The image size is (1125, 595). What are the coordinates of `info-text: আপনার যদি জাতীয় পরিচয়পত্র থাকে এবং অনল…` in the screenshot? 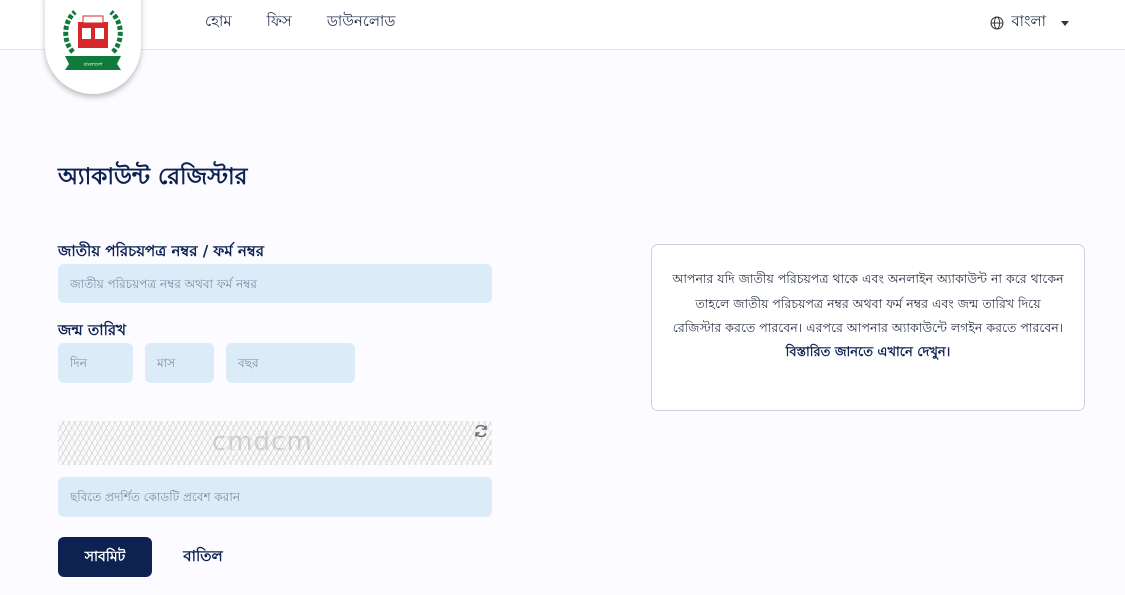 It's located at (868, 303).